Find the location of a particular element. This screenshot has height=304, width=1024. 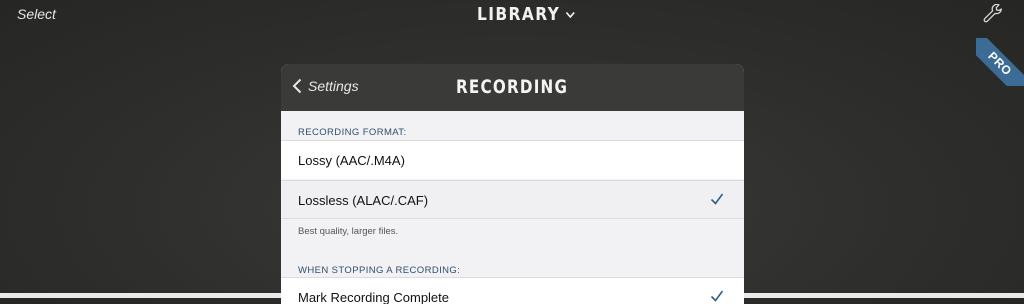

top-bar: Select LIBRARY is located at coordinates (512, 15).